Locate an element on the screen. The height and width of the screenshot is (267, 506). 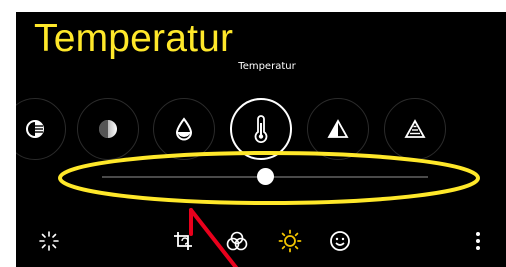
sticker-smiley-icon is located at coordinates (340, 241).